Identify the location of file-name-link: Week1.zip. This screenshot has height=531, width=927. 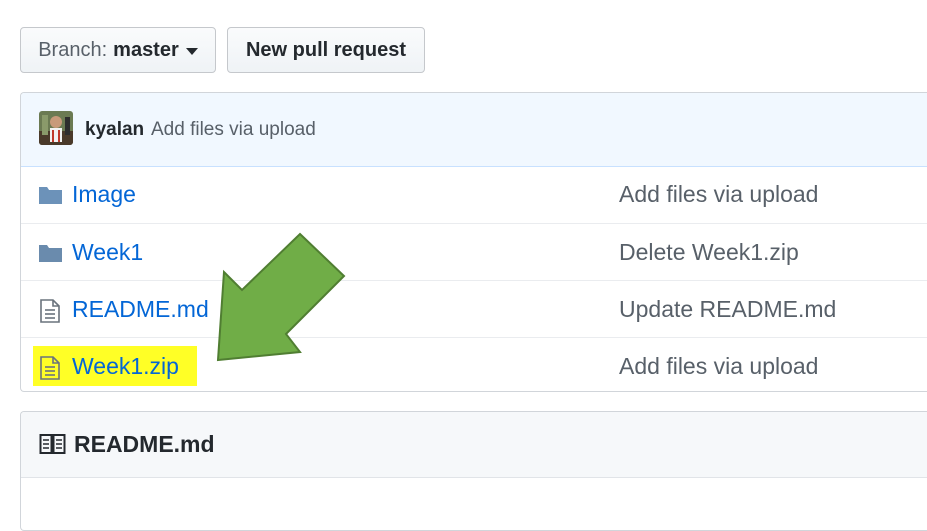
(125, 366).